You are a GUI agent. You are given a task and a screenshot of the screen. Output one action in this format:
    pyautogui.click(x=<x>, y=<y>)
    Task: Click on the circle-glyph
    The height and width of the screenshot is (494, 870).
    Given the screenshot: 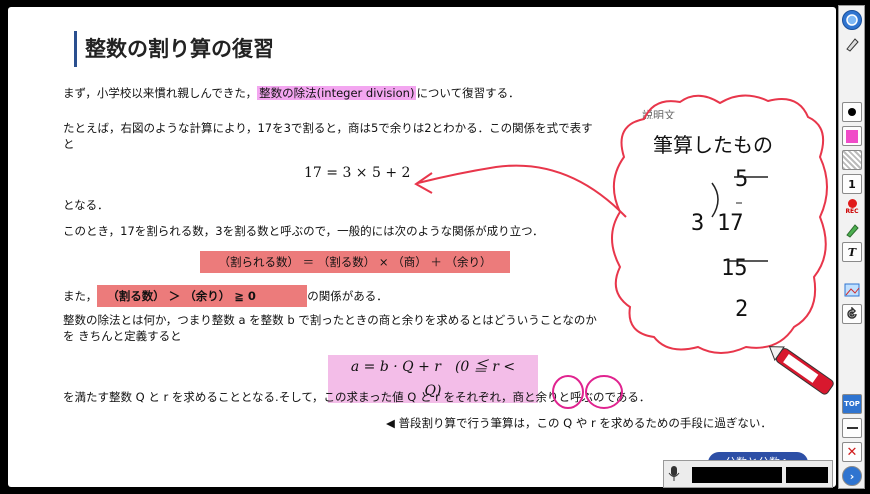 What is the action you would take?
    pyautogui.click(x=852, y=20)
    